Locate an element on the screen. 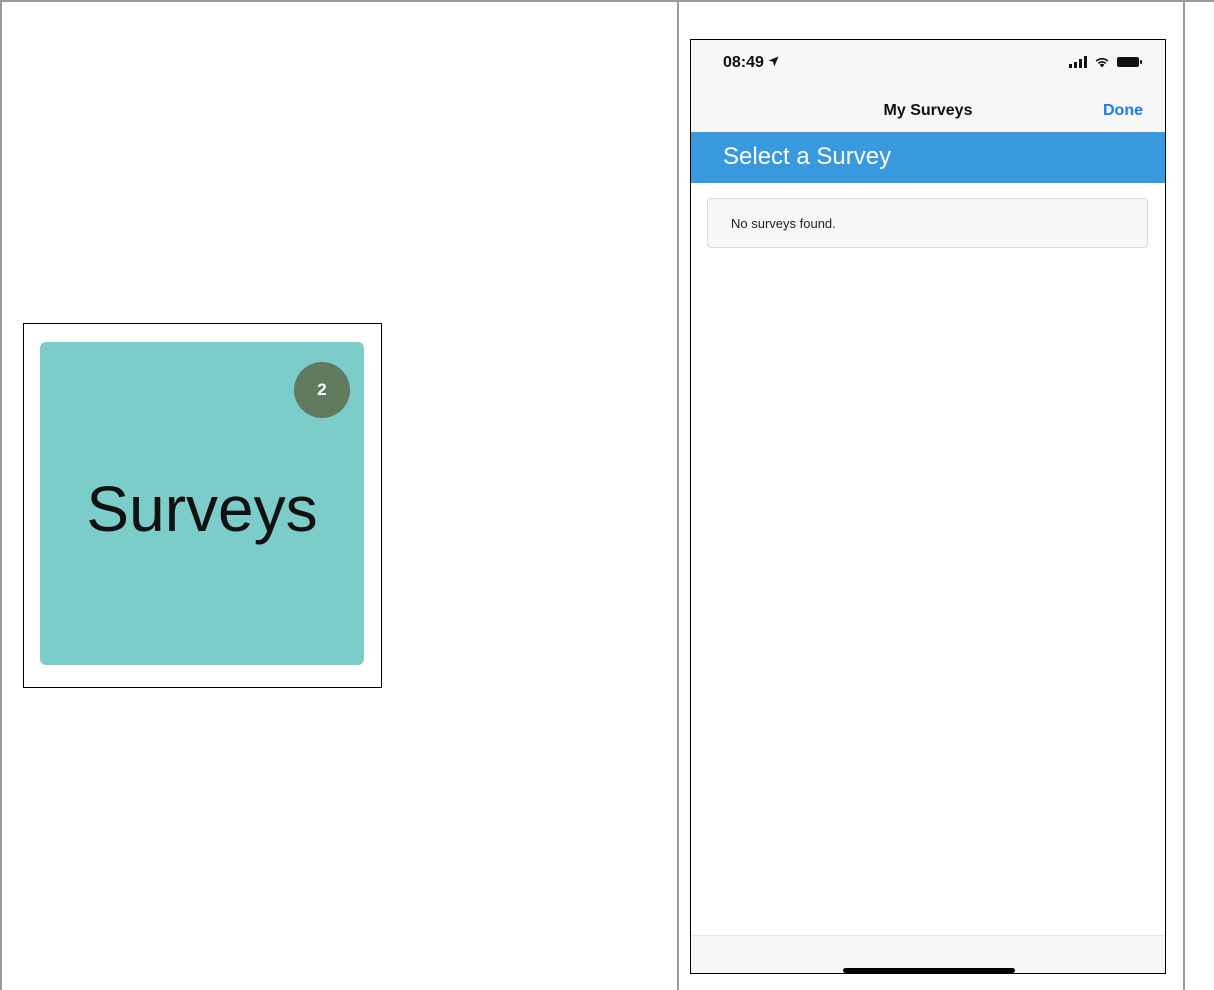  done-button: Done is located at coordinates (1123, 111).